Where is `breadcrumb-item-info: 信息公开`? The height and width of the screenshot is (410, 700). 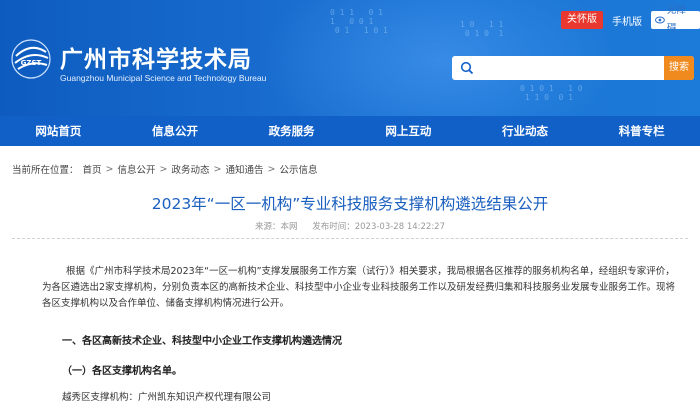
breadcrumb-item-info: 信息公开 is located at coordinates (137, 169).